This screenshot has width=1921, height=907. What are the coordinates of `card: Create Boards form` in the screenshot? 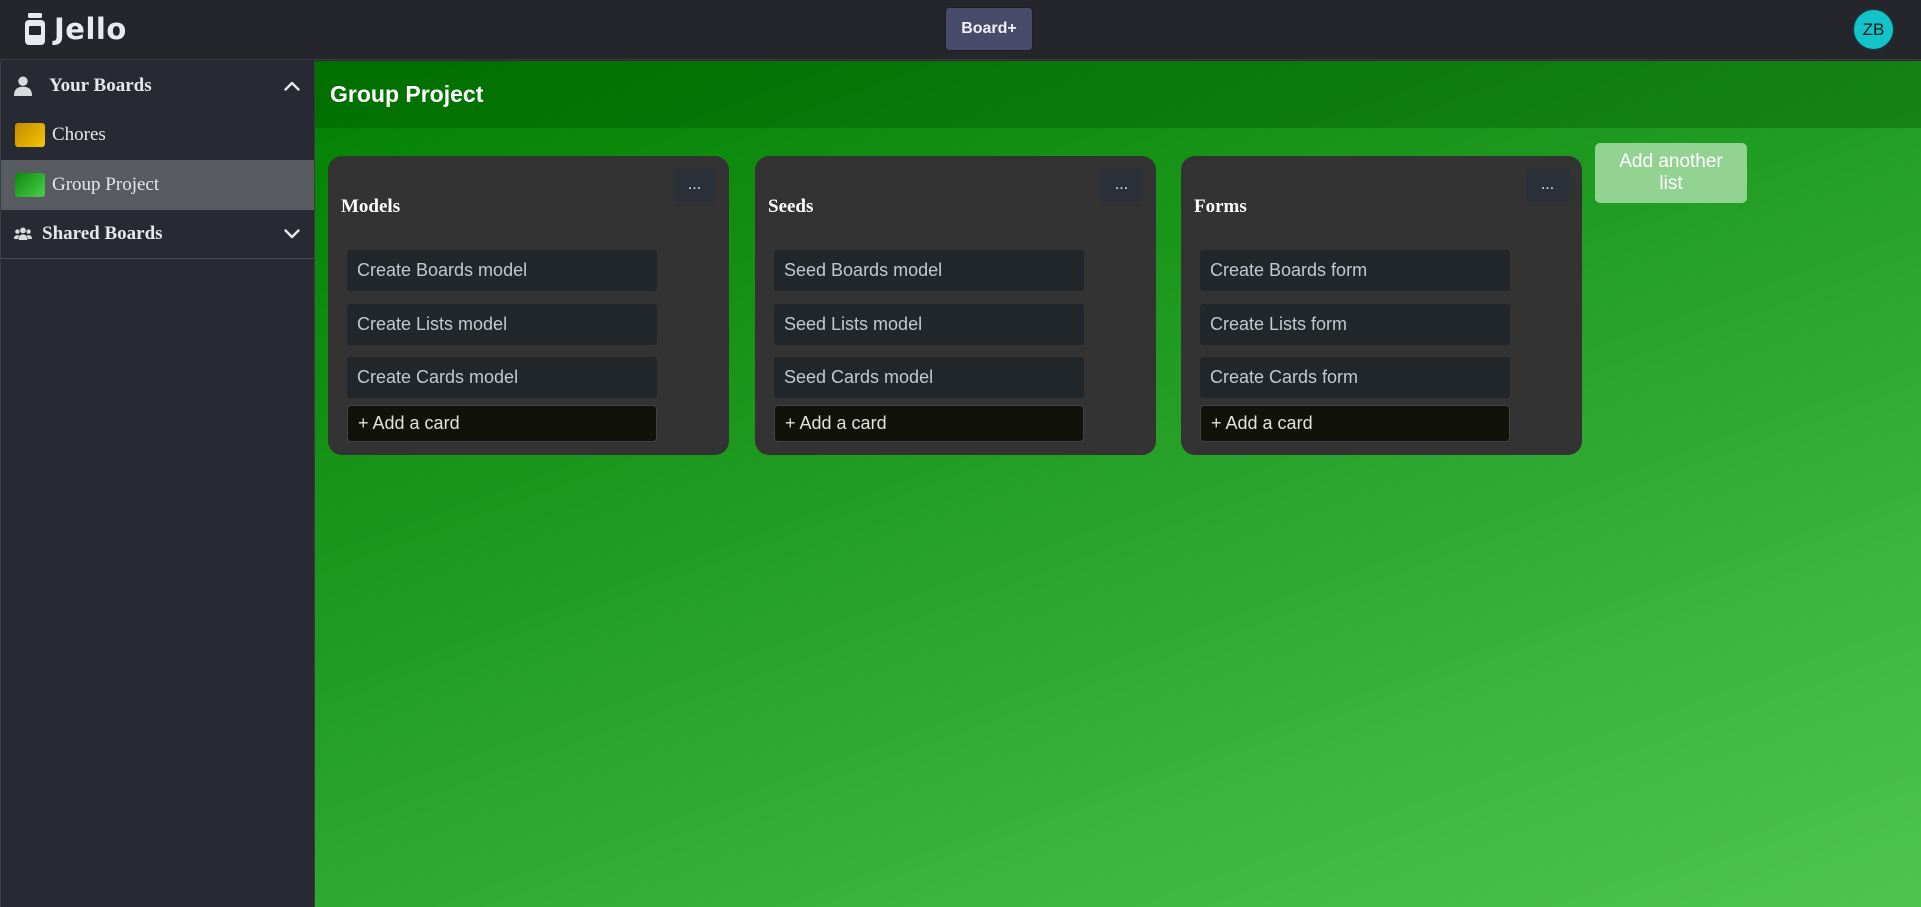 It's located at (1355, 270).